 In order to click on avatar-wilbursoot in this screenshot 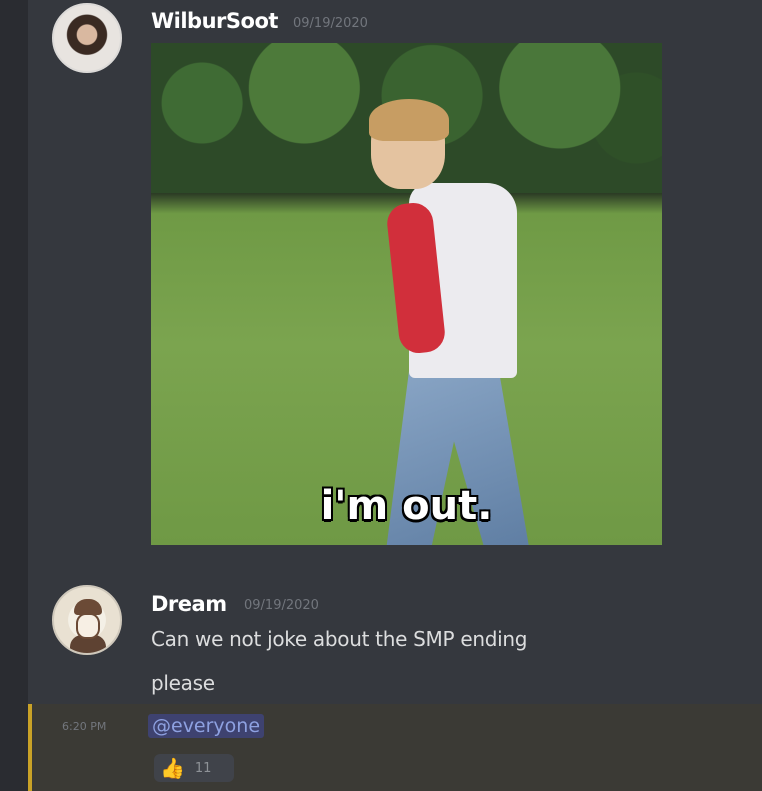, I will do `click(87, 38)`.